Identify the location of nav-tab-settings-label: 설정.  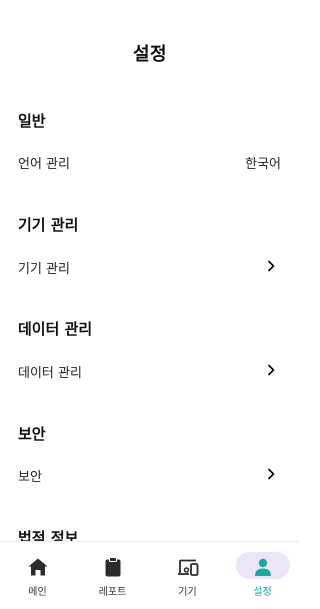
(262, 592).